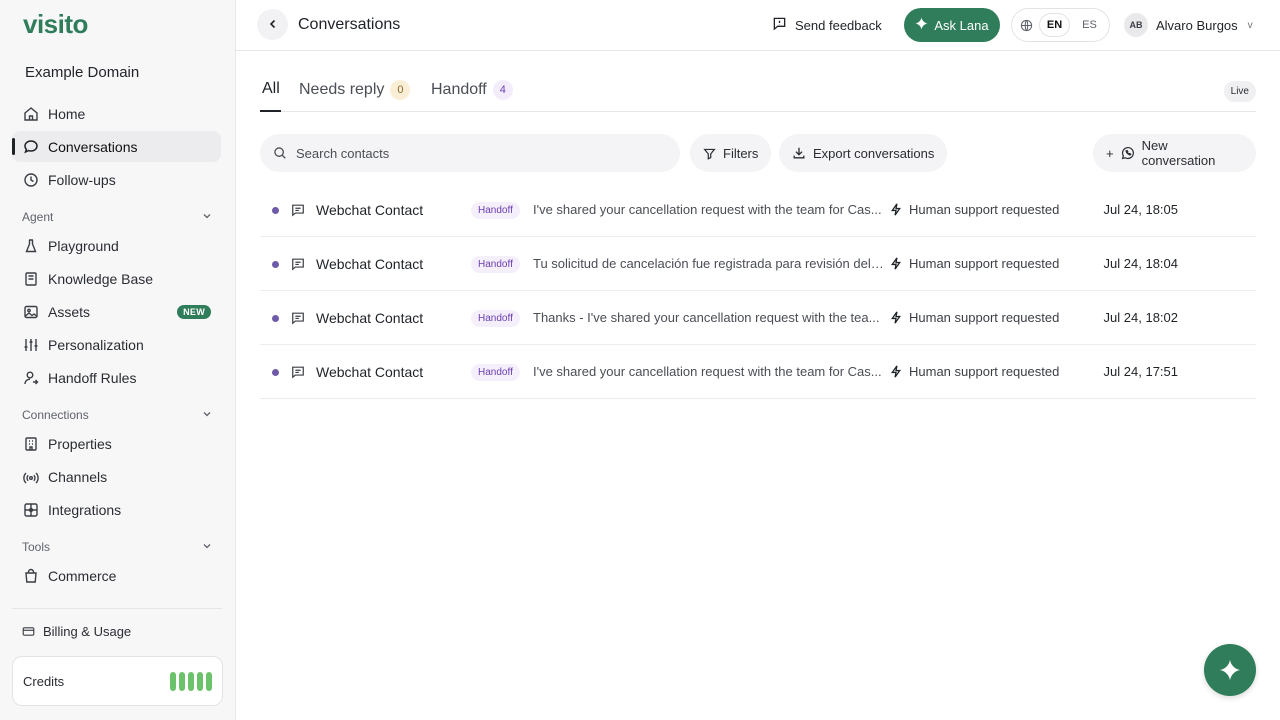 Image resolution: width=1280 pixels, height=720 pixels. Describe the element at coordinates (82, 575) in the screenshot. I see `sidebar-item-label: Commerce` at that location.